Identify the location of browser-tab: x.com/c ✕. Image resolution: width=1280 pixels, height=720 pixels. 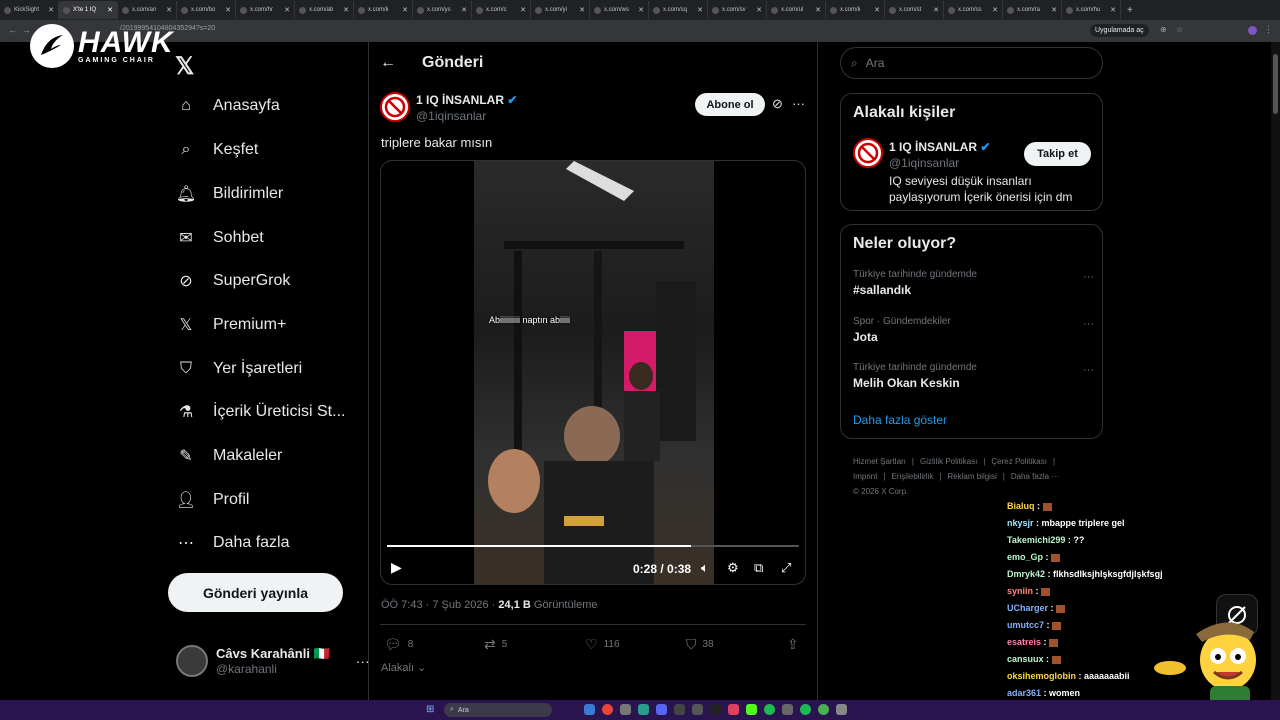
(501, 10).